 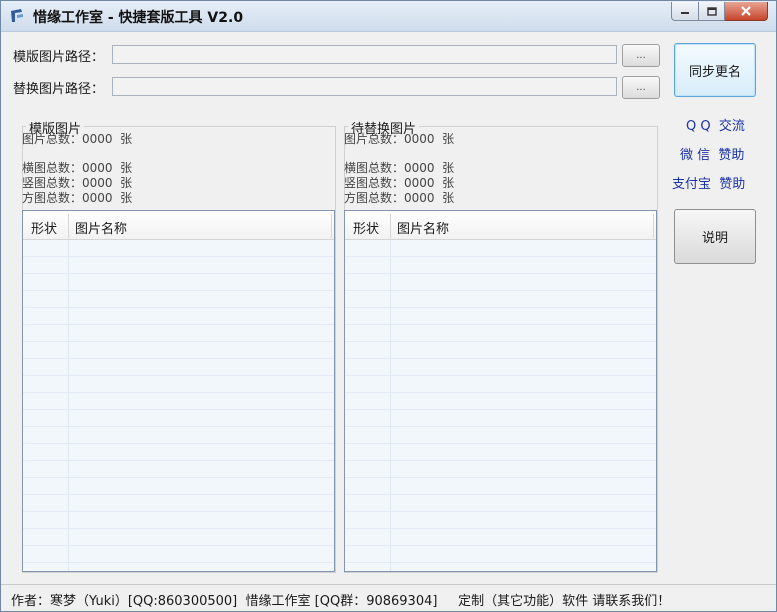 What do you see at coordinates (68, 226) in the screenshot?
I see `template-col-separator` at bounding box center [68, 226].